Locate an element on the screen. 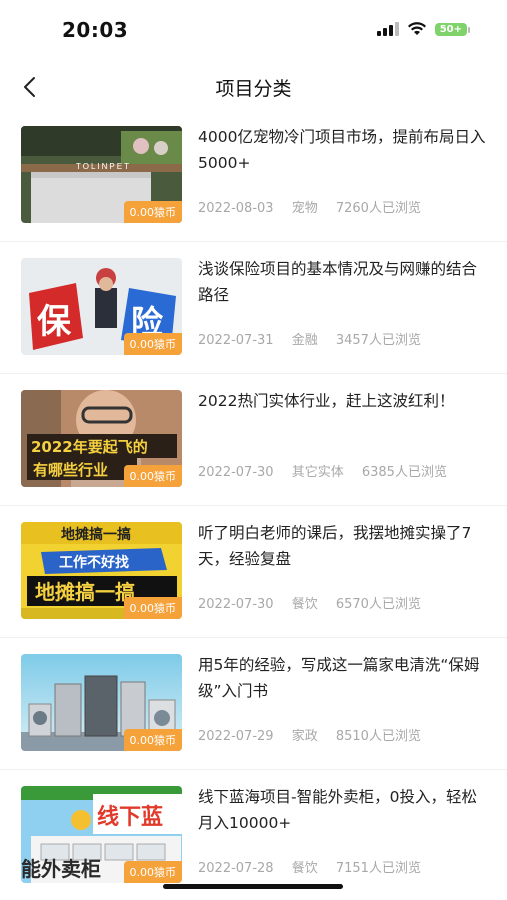 Image resolution: width=507 pixels, height=900 pixels. thumb-text-bottom: 地摊搞一搞 is located at coordinates (85, 592).